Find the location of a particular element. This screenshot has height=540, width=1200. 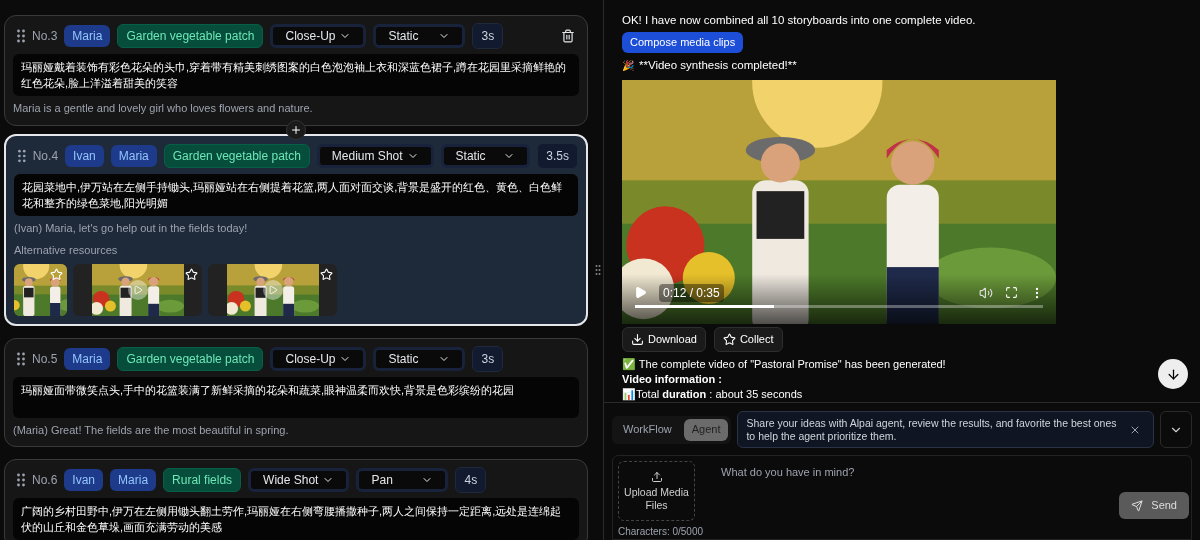

storyboard-card: No.6 Ivan Maria Rural fields Wide Shot Pan 4s 广阔的乡村田野中,伊万在左侧用锄头翻土劳作,玛丽娅在右侧弯腰播撒种子,两人之间保持一定距离,远处是连绵起伏的山丘和金色草垛,画面充满劳动的美感 is located at coordinates (296, 499).